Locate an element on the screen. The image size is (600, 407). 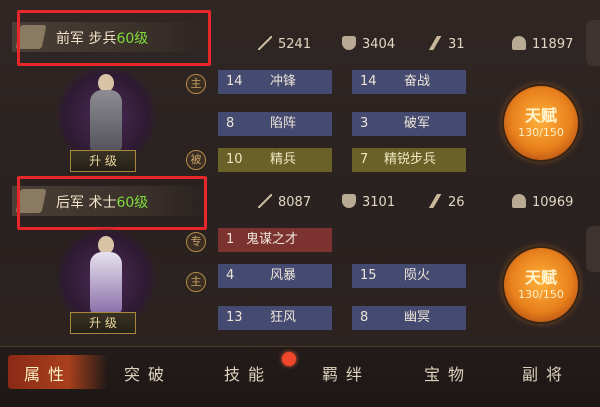
stat-troops: 11897 is located at coordinates (542, 44).